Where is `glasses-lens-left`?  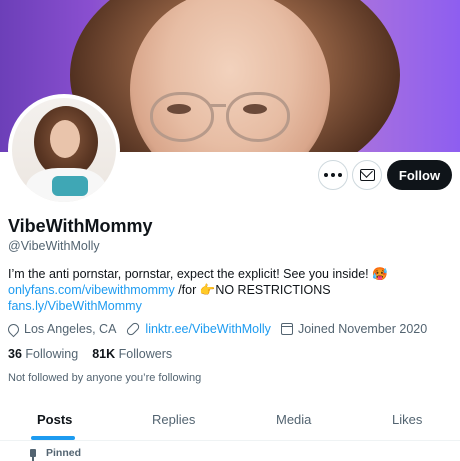
glasses-lens-left is located at coordinates (182, 117).